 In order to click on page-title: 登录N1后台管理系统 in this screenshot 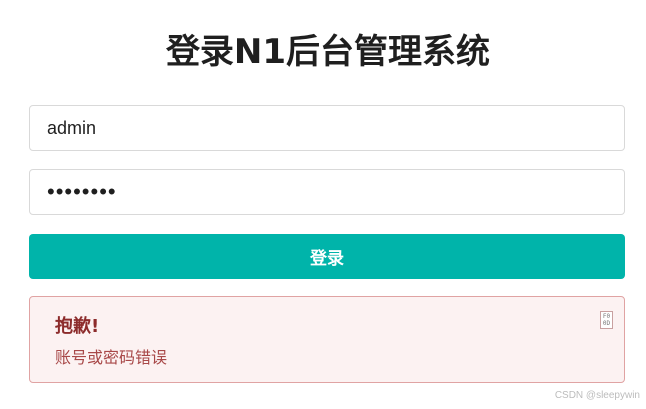, I will do `click(328, 52)`.